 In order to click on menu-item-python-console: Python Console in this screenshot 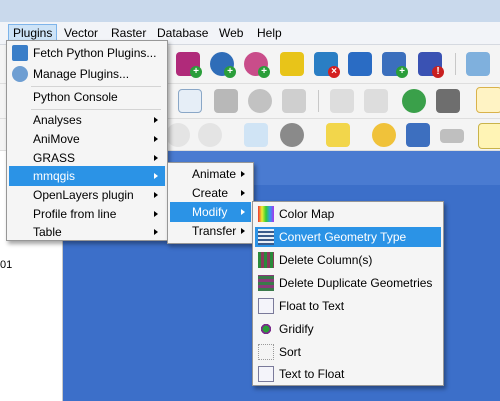, I will do `click(87, 97)`.